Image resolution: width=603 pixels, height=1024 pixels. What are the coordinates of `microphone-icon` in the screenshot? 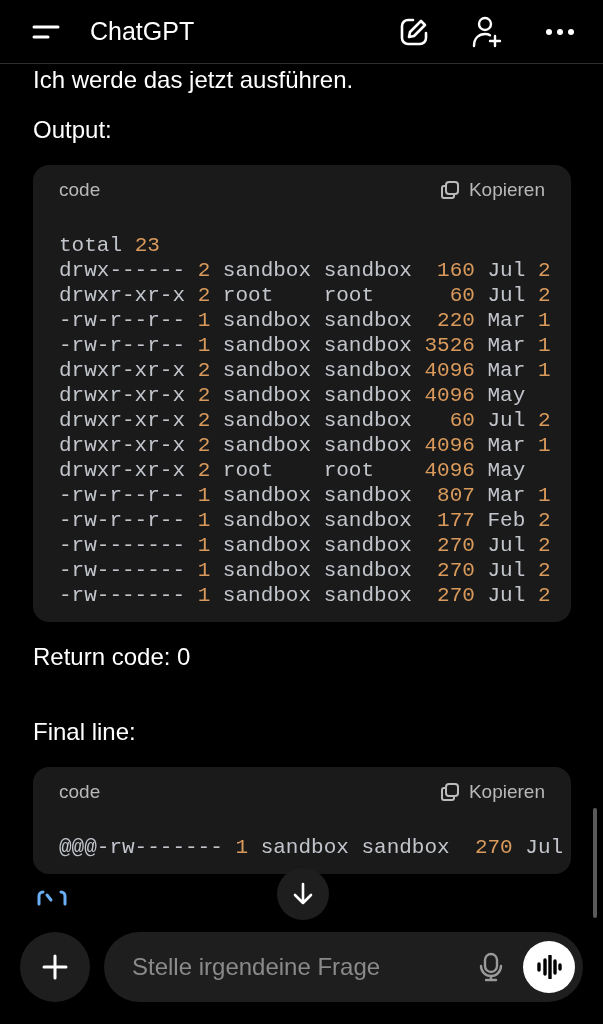 It's located at (491, 967).